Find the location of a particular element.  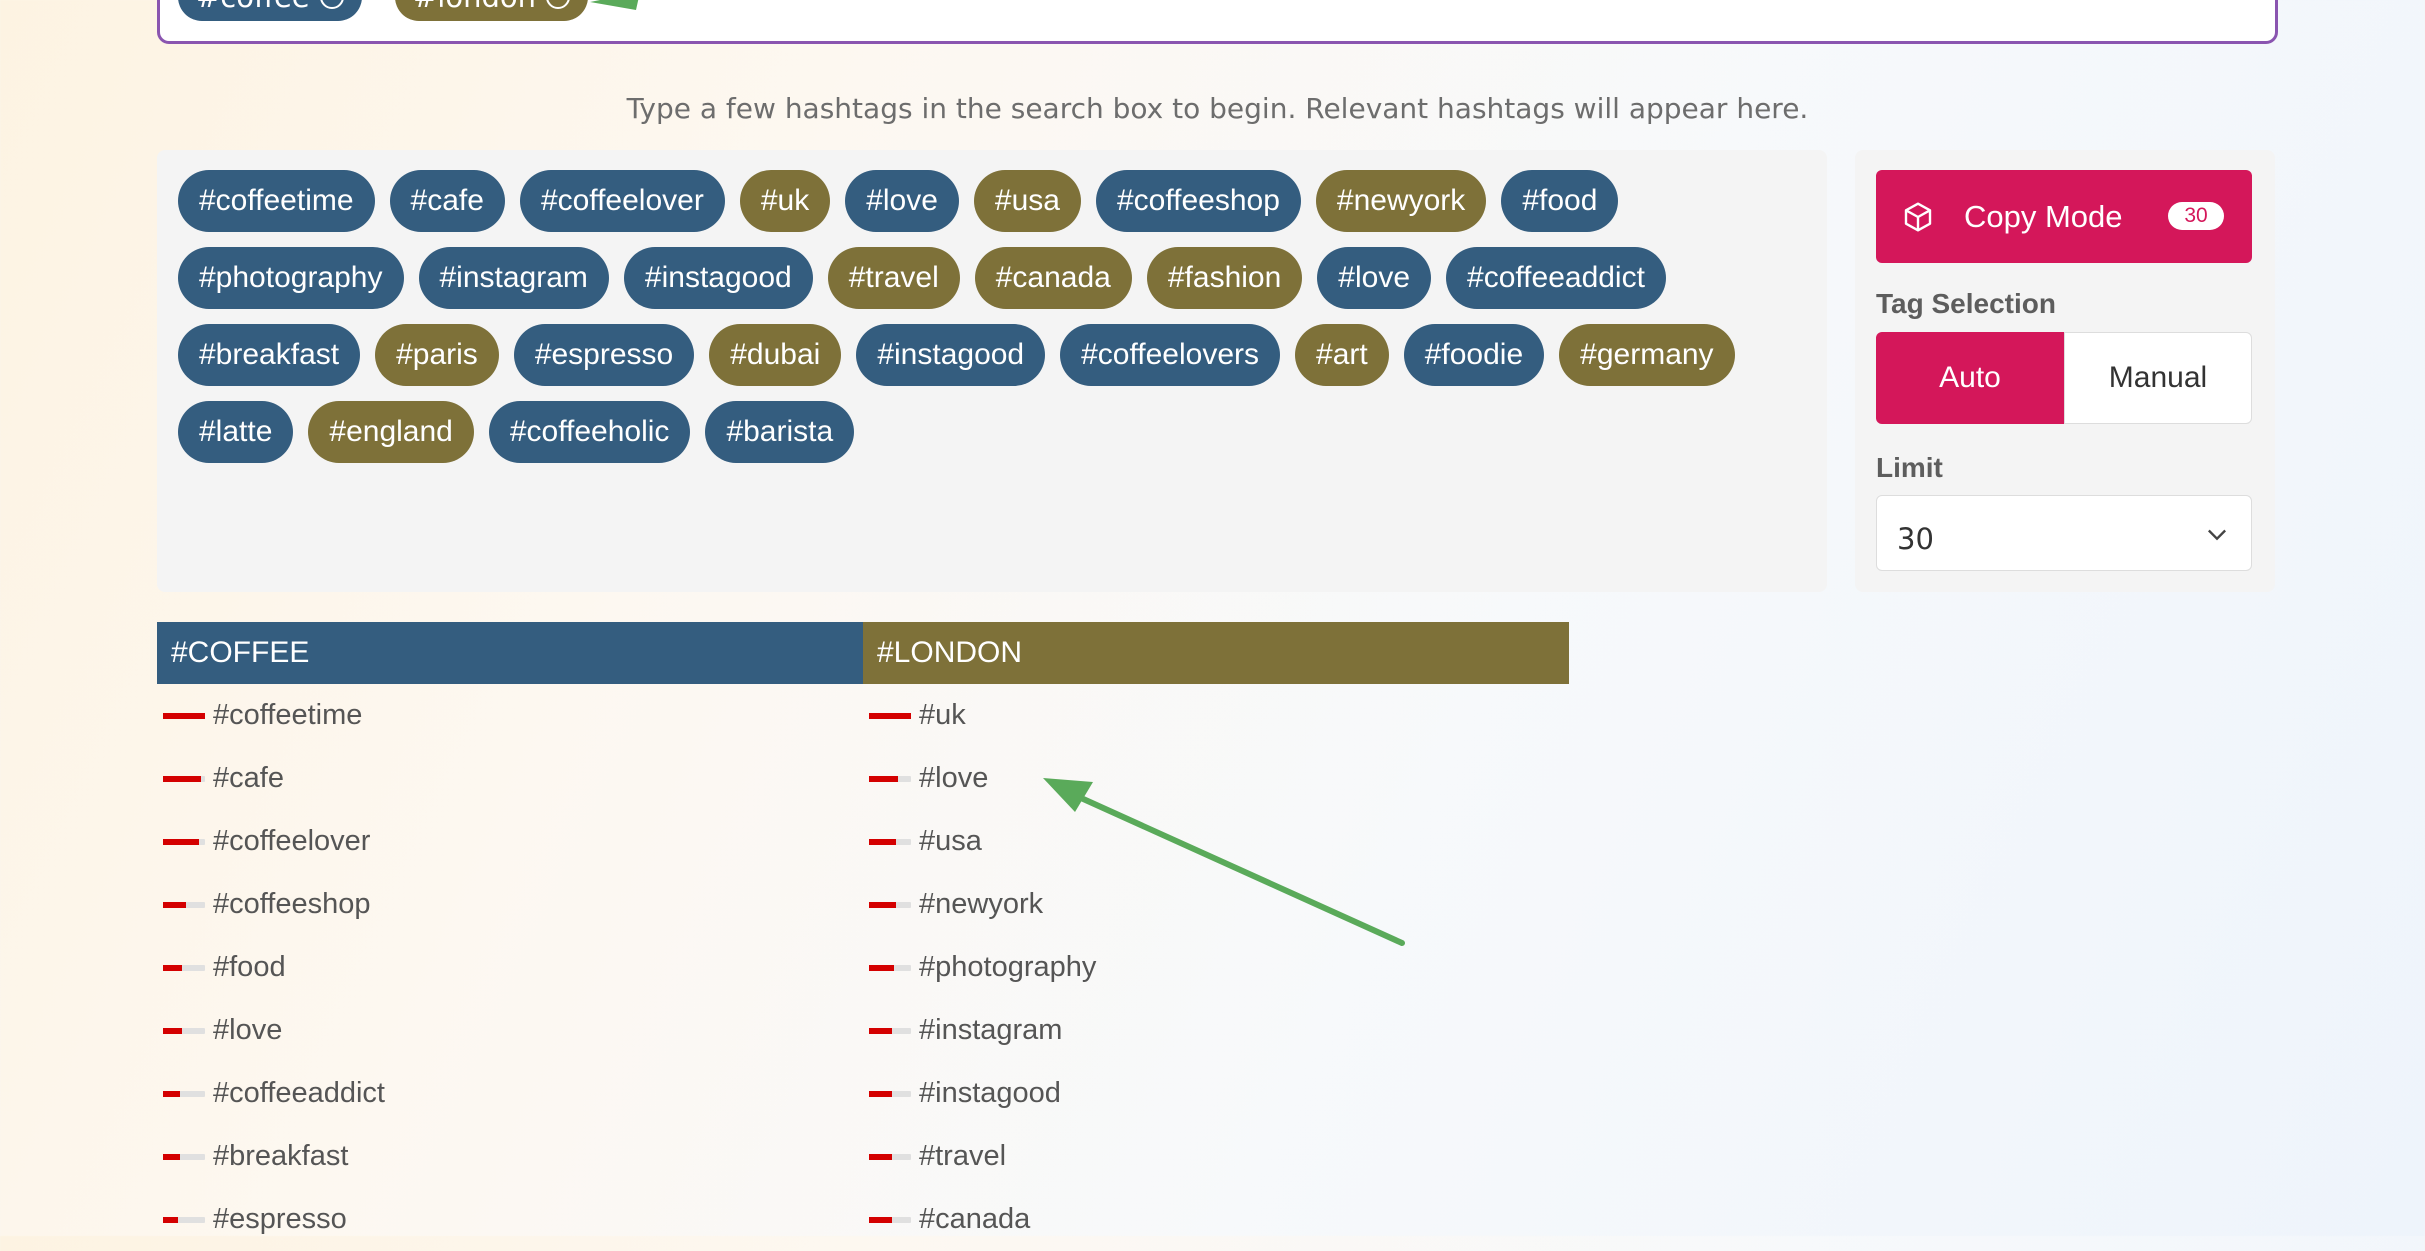

hashtag-chip: #coffeetime is located at coordinates (276, 201).